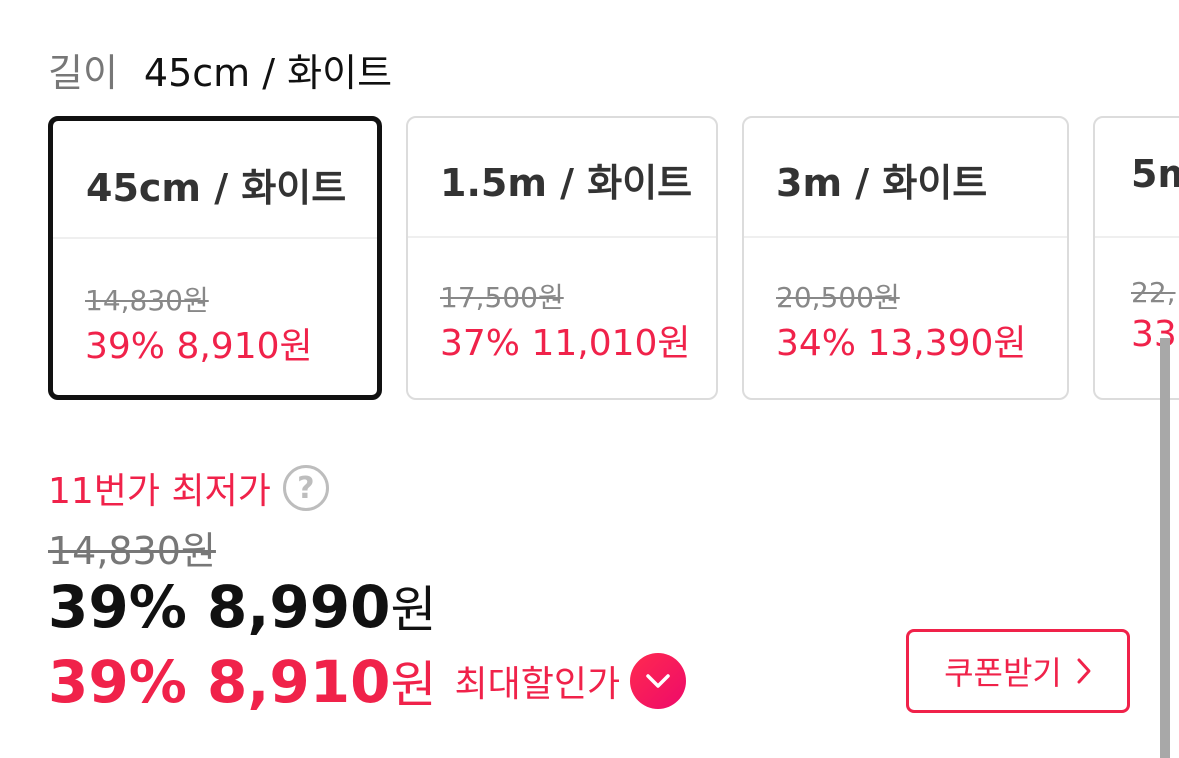 The width and height of the screenshot is (1179, 758). What do you see at coordinates (147, 300) in the screenshot?
I see `option-card-original-price: 14,830원` at bounding box center [147, 300].